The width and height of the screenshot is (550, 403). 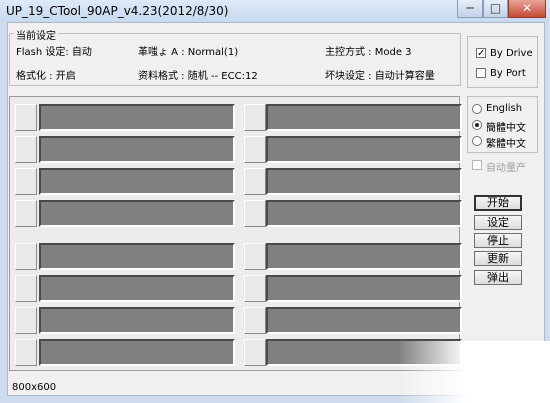 I want to click on traditional-chinese-label: 繁體中文, so click(x=506, y=144).